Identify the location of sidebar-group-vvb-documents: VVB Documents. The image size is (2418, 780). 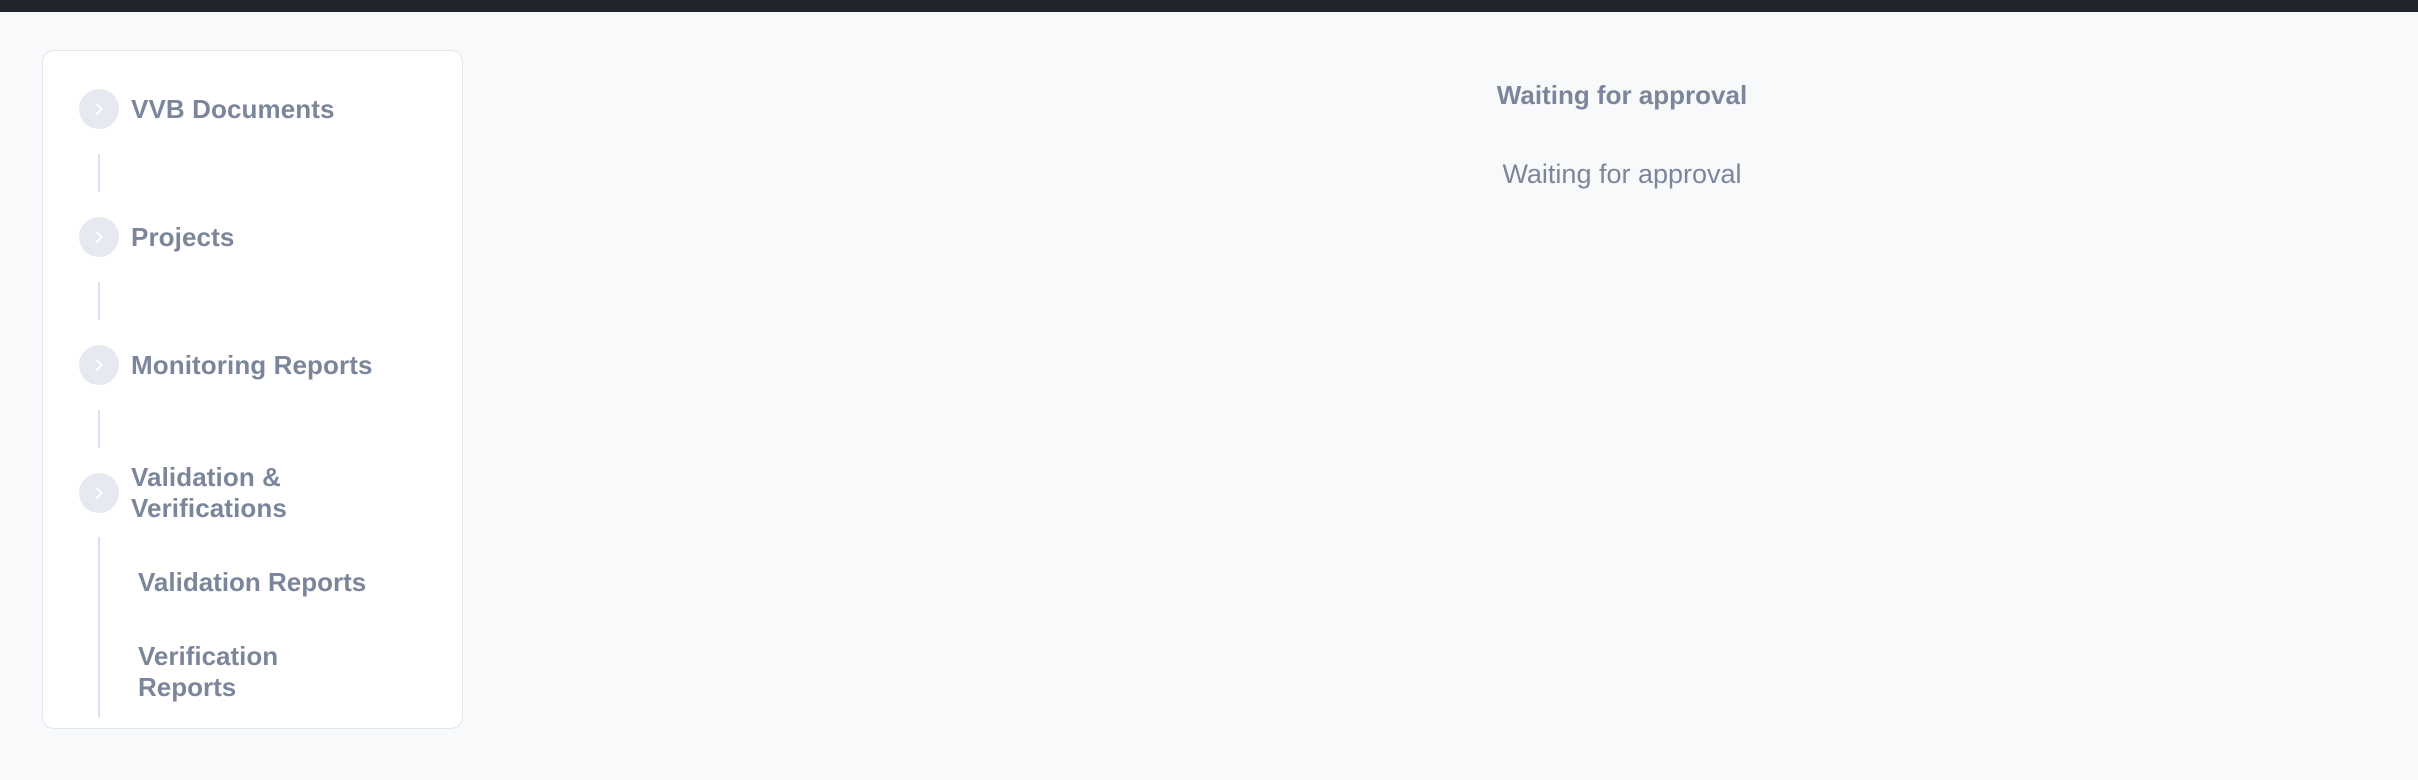
(207, 109).